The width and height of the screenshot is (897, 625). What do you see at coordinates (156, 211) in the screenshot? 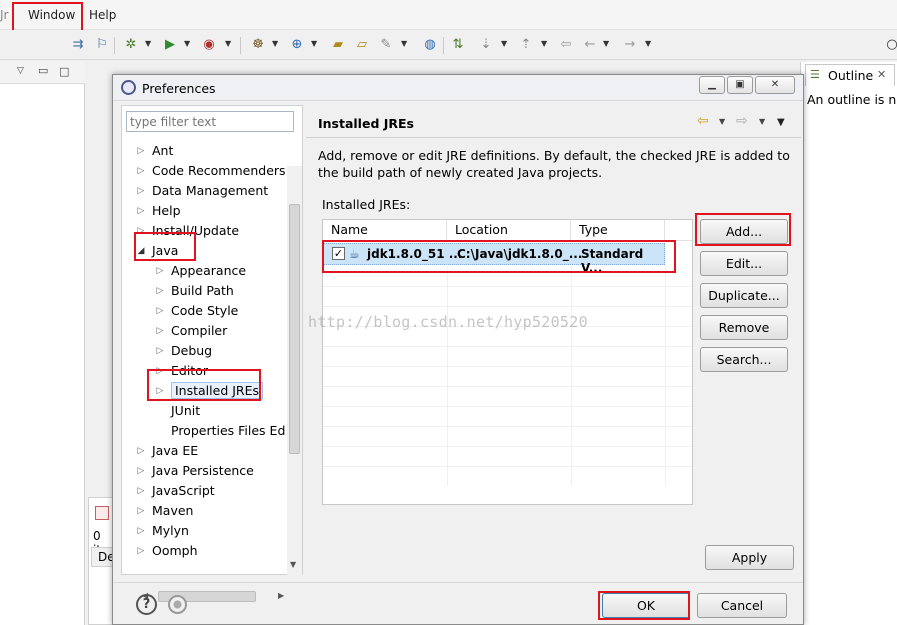
I see `tree-item-help: ▷ Help` at bounding box center [156, 211].